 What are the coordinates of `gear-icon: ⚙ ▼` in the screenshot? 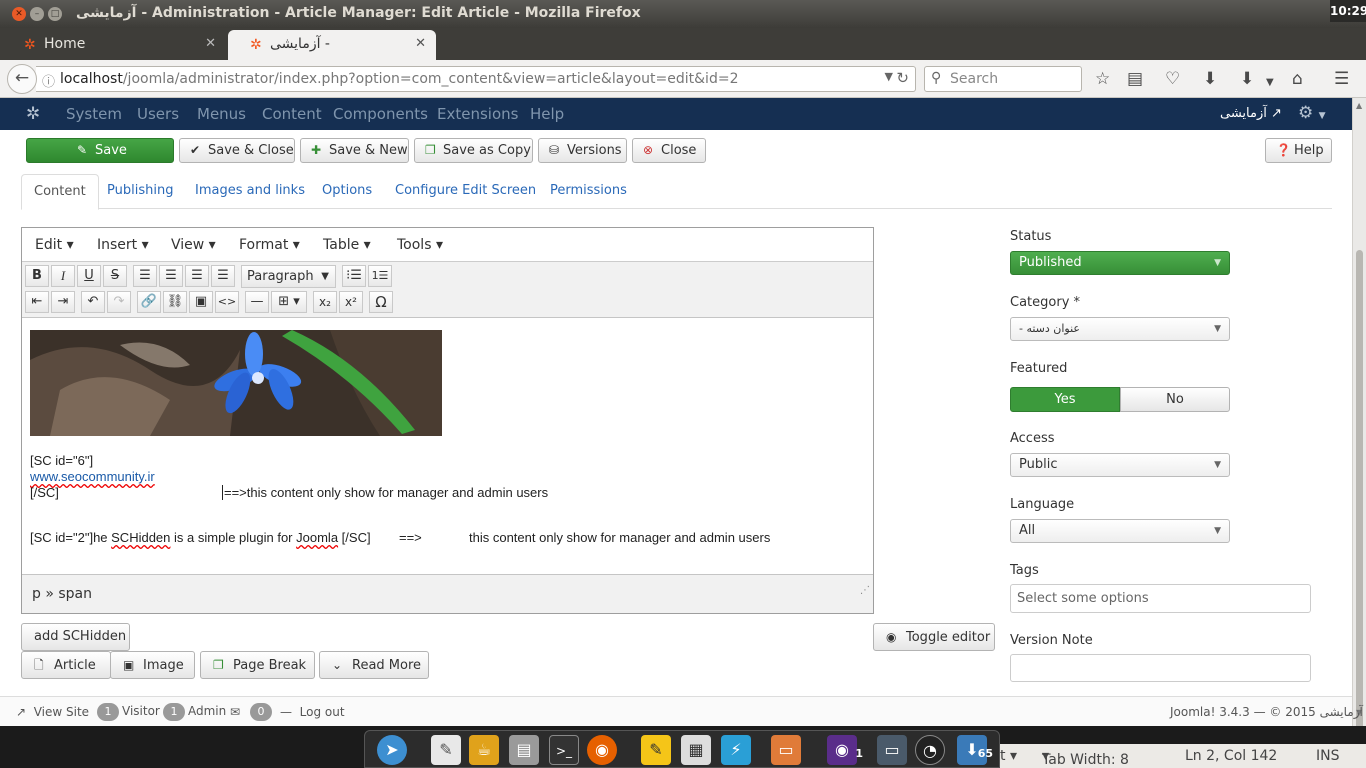 It's located at (1312, 113).